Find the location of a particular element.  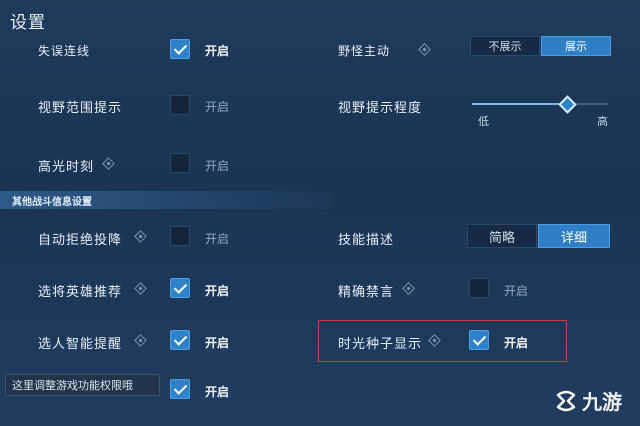

checkbox-vision-range is located at coordinates (180, 105).